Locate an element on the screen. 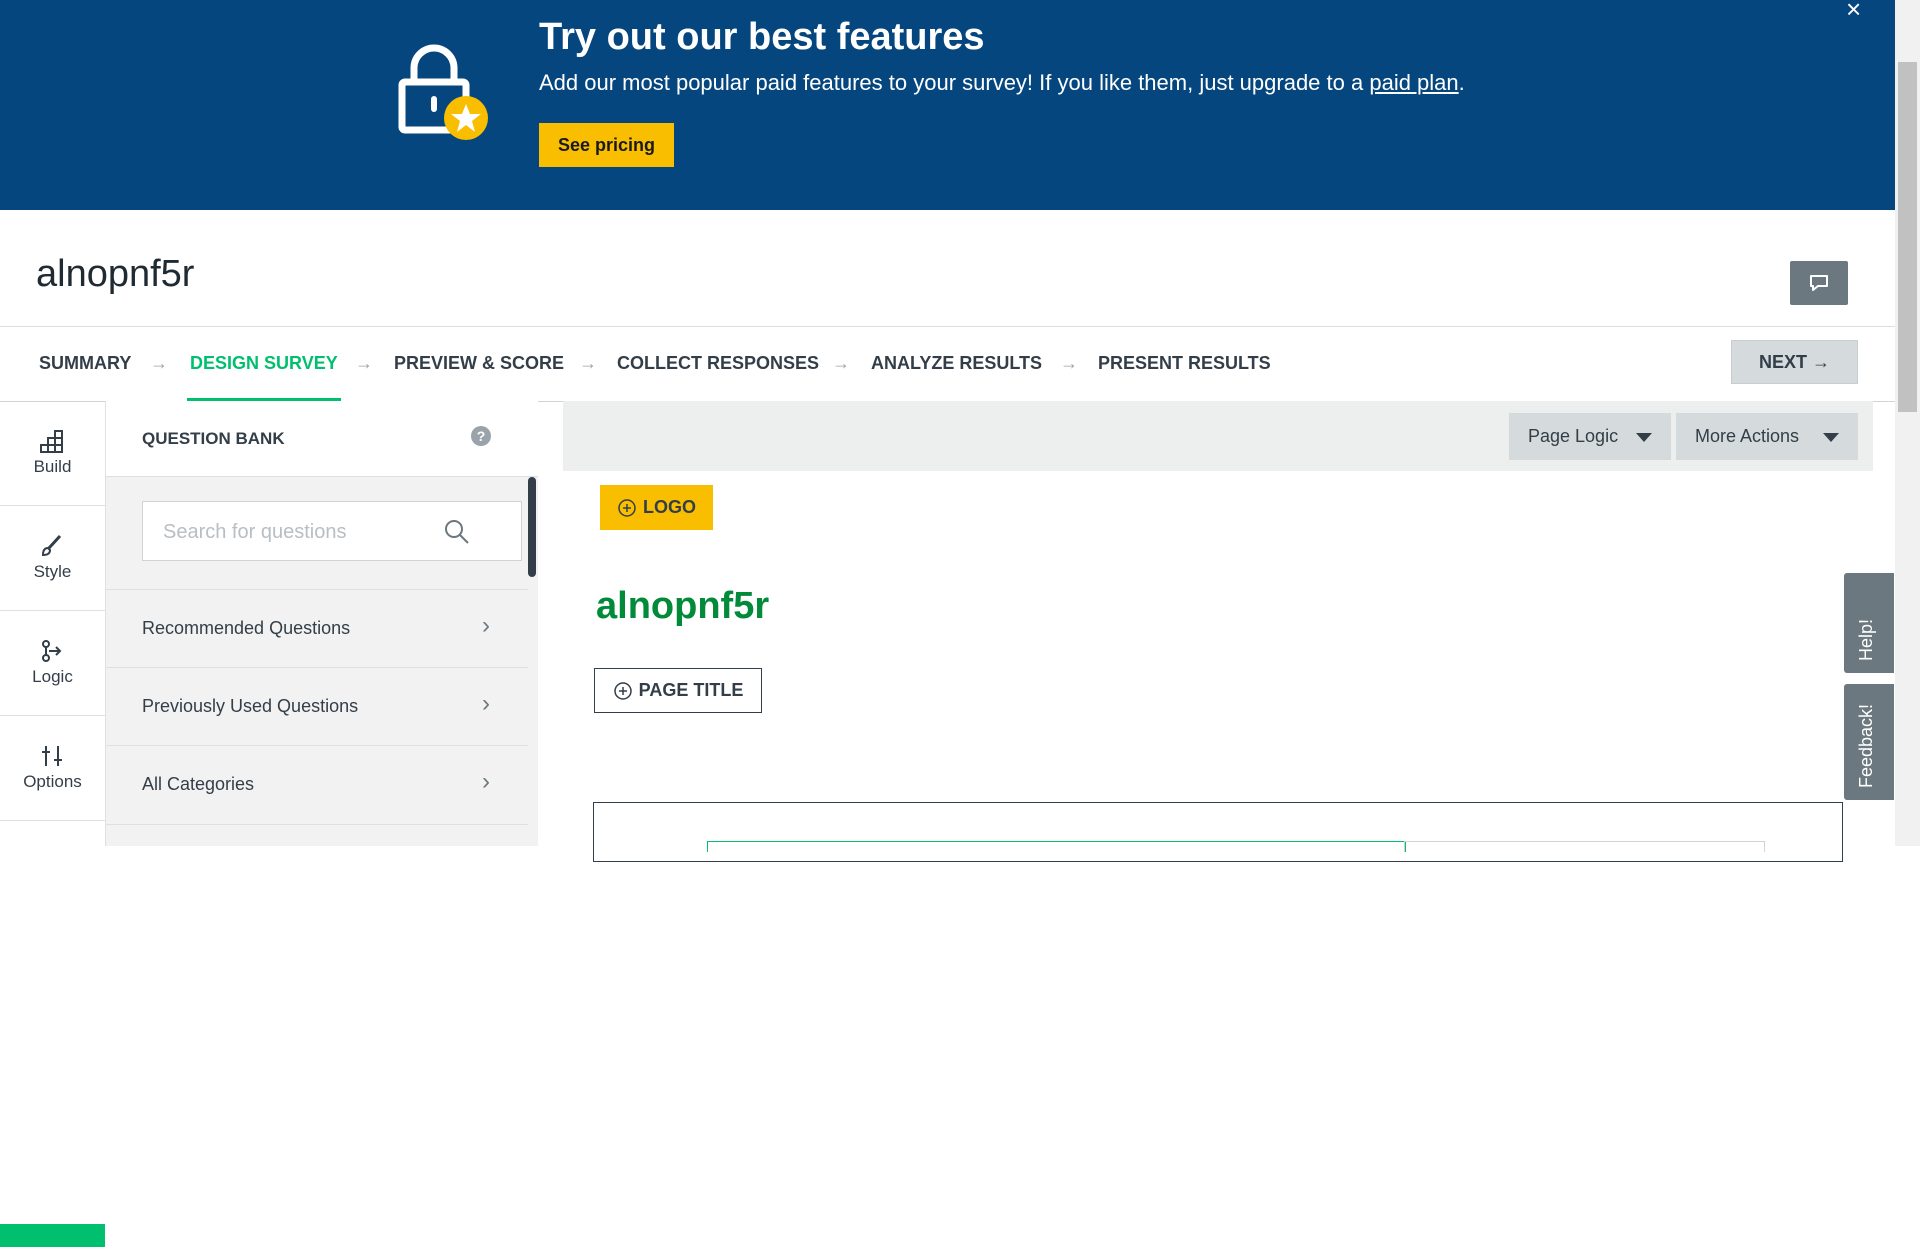 This screenshot has width=1920, height=1247. rail-style: Style is located at coordinates (52, 558).